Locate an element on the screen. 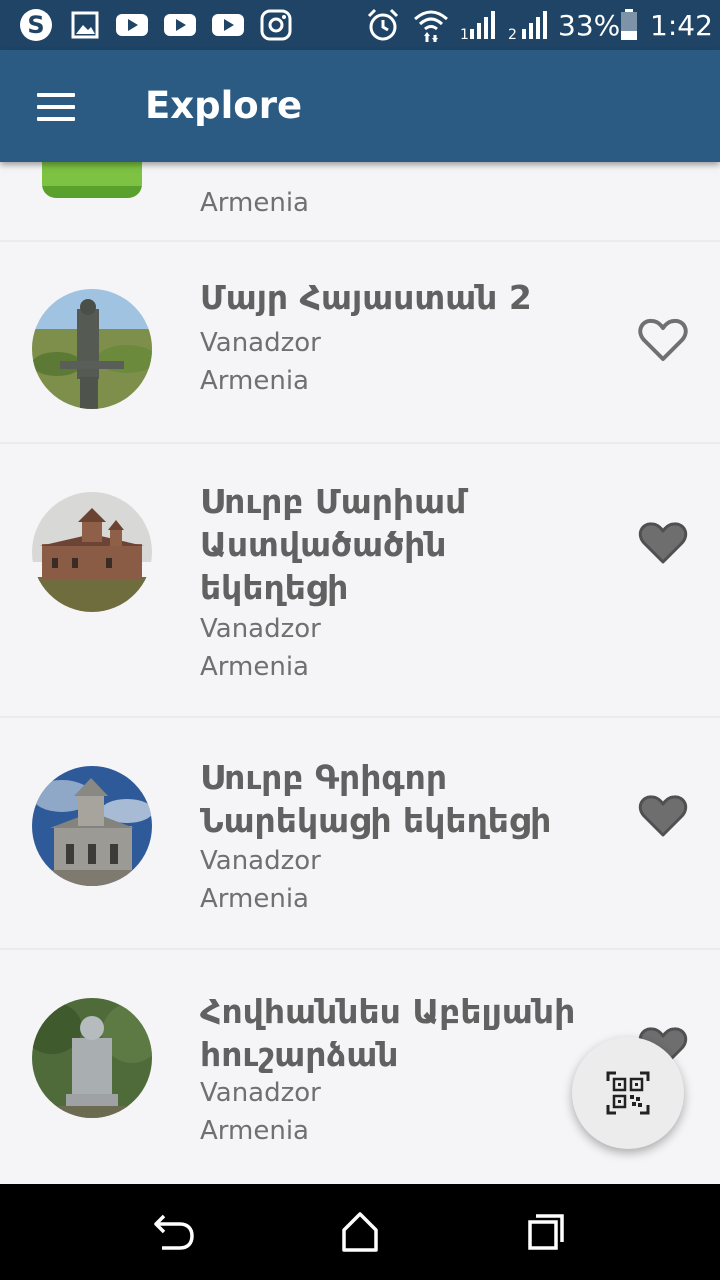 The height and width of the screenshot is (1280, 720). home-icon is located at coordinates (360, 1232).